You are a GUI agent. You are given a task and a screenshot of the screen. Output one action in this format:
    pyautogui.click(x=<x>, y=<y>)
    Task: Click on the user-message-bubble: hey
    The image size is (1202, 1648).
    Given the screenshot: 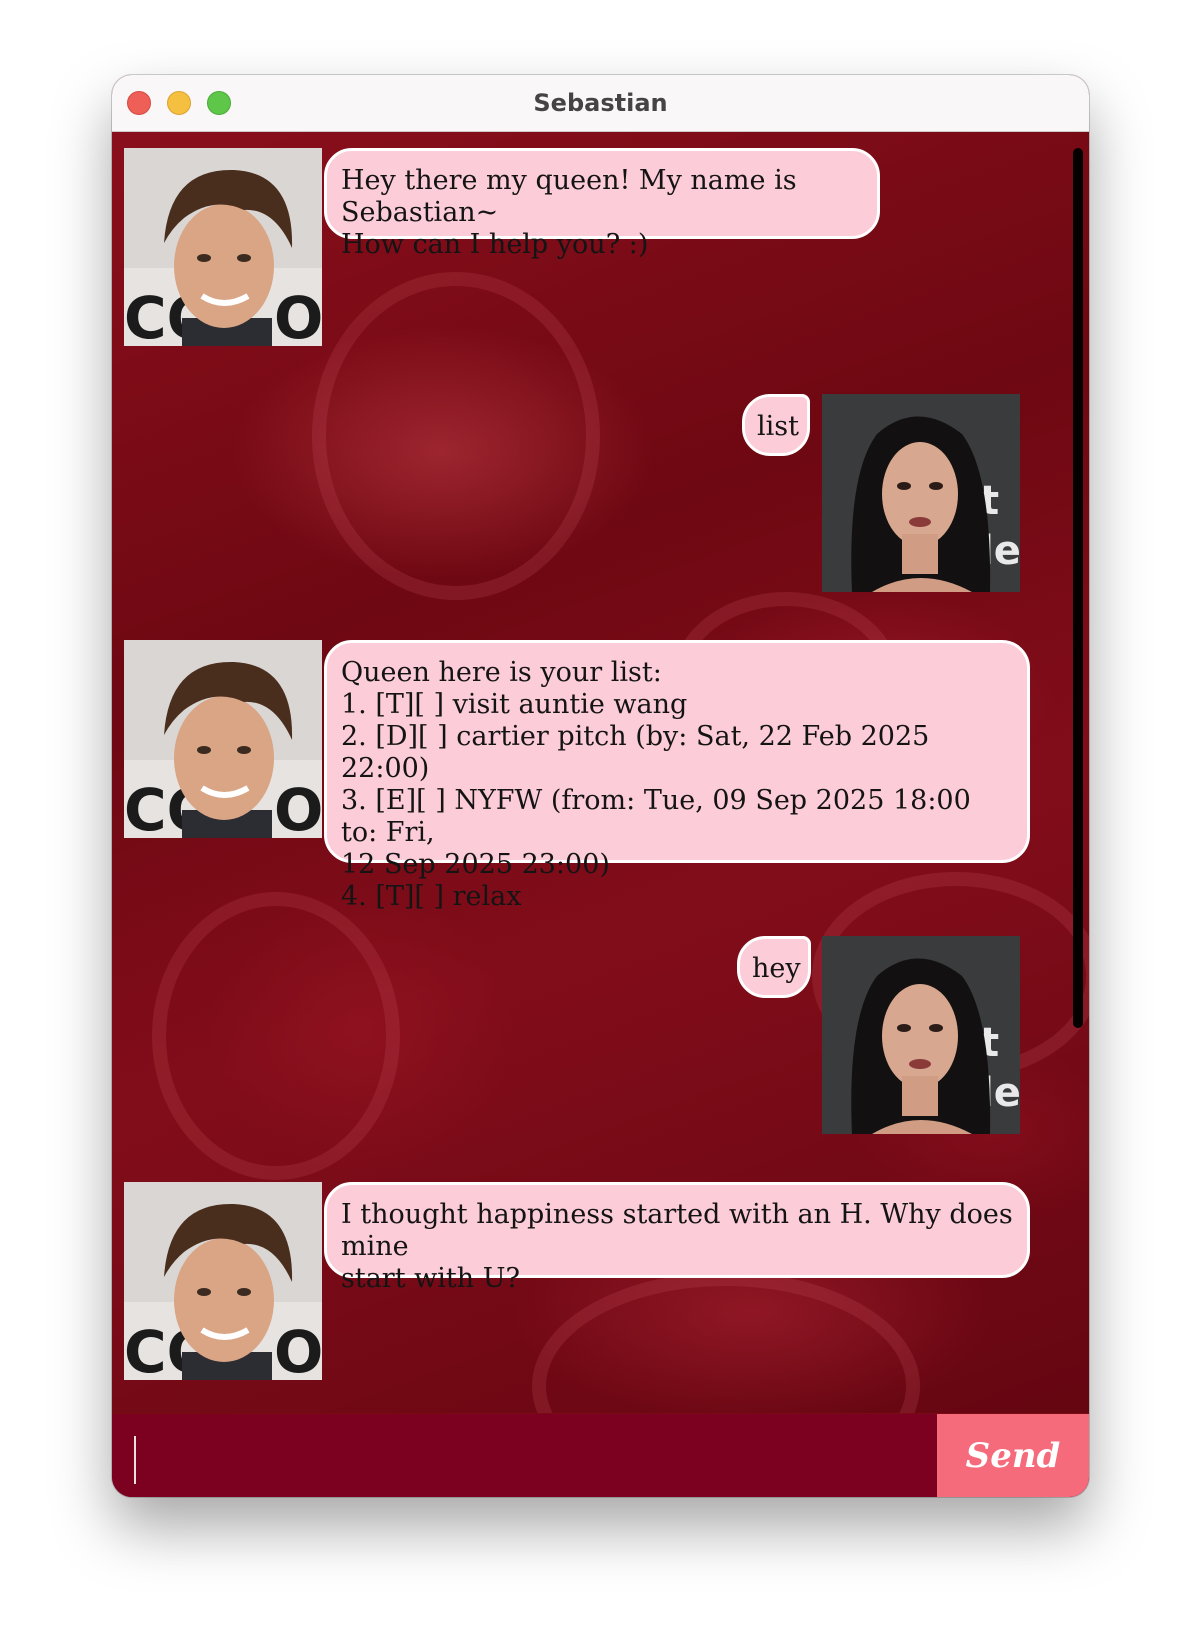 What is the action you would take?
    pyautogui.click(x=774, y=967)
    